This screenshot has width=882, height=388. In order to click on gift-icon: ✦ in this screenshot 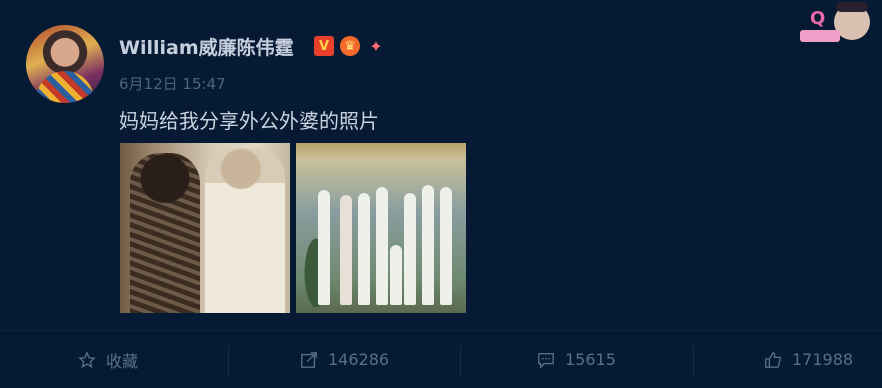, I will do `click(376, 46)`.